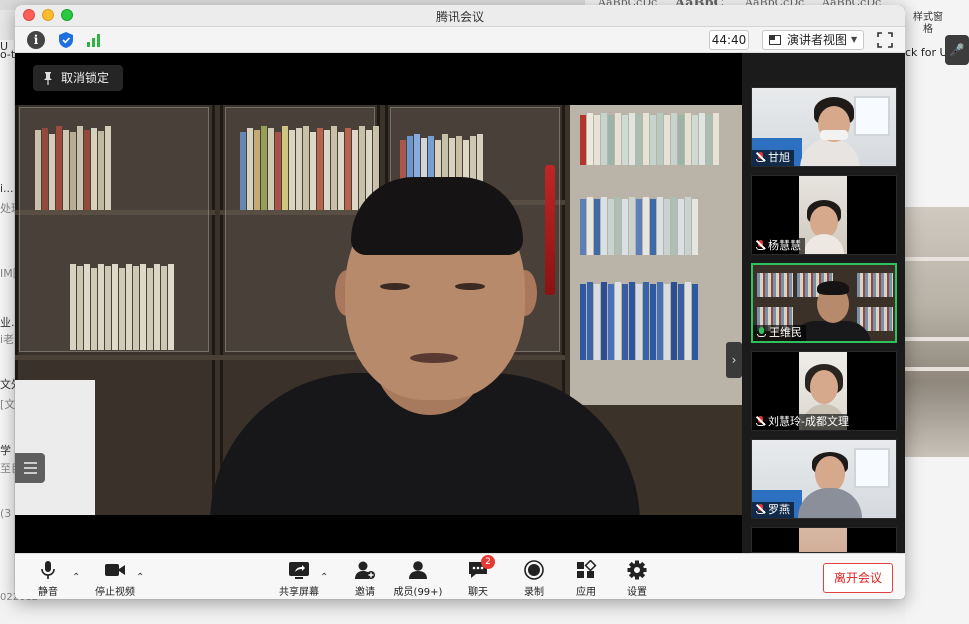 The width and height of the screenshot is (969, 624). I want to click on bg-snippet: (3, so click(6, 513).